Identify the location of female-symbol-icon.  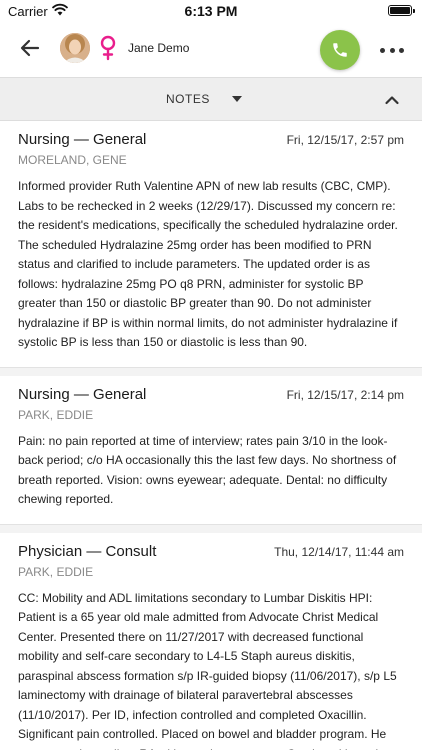
(108, 48).